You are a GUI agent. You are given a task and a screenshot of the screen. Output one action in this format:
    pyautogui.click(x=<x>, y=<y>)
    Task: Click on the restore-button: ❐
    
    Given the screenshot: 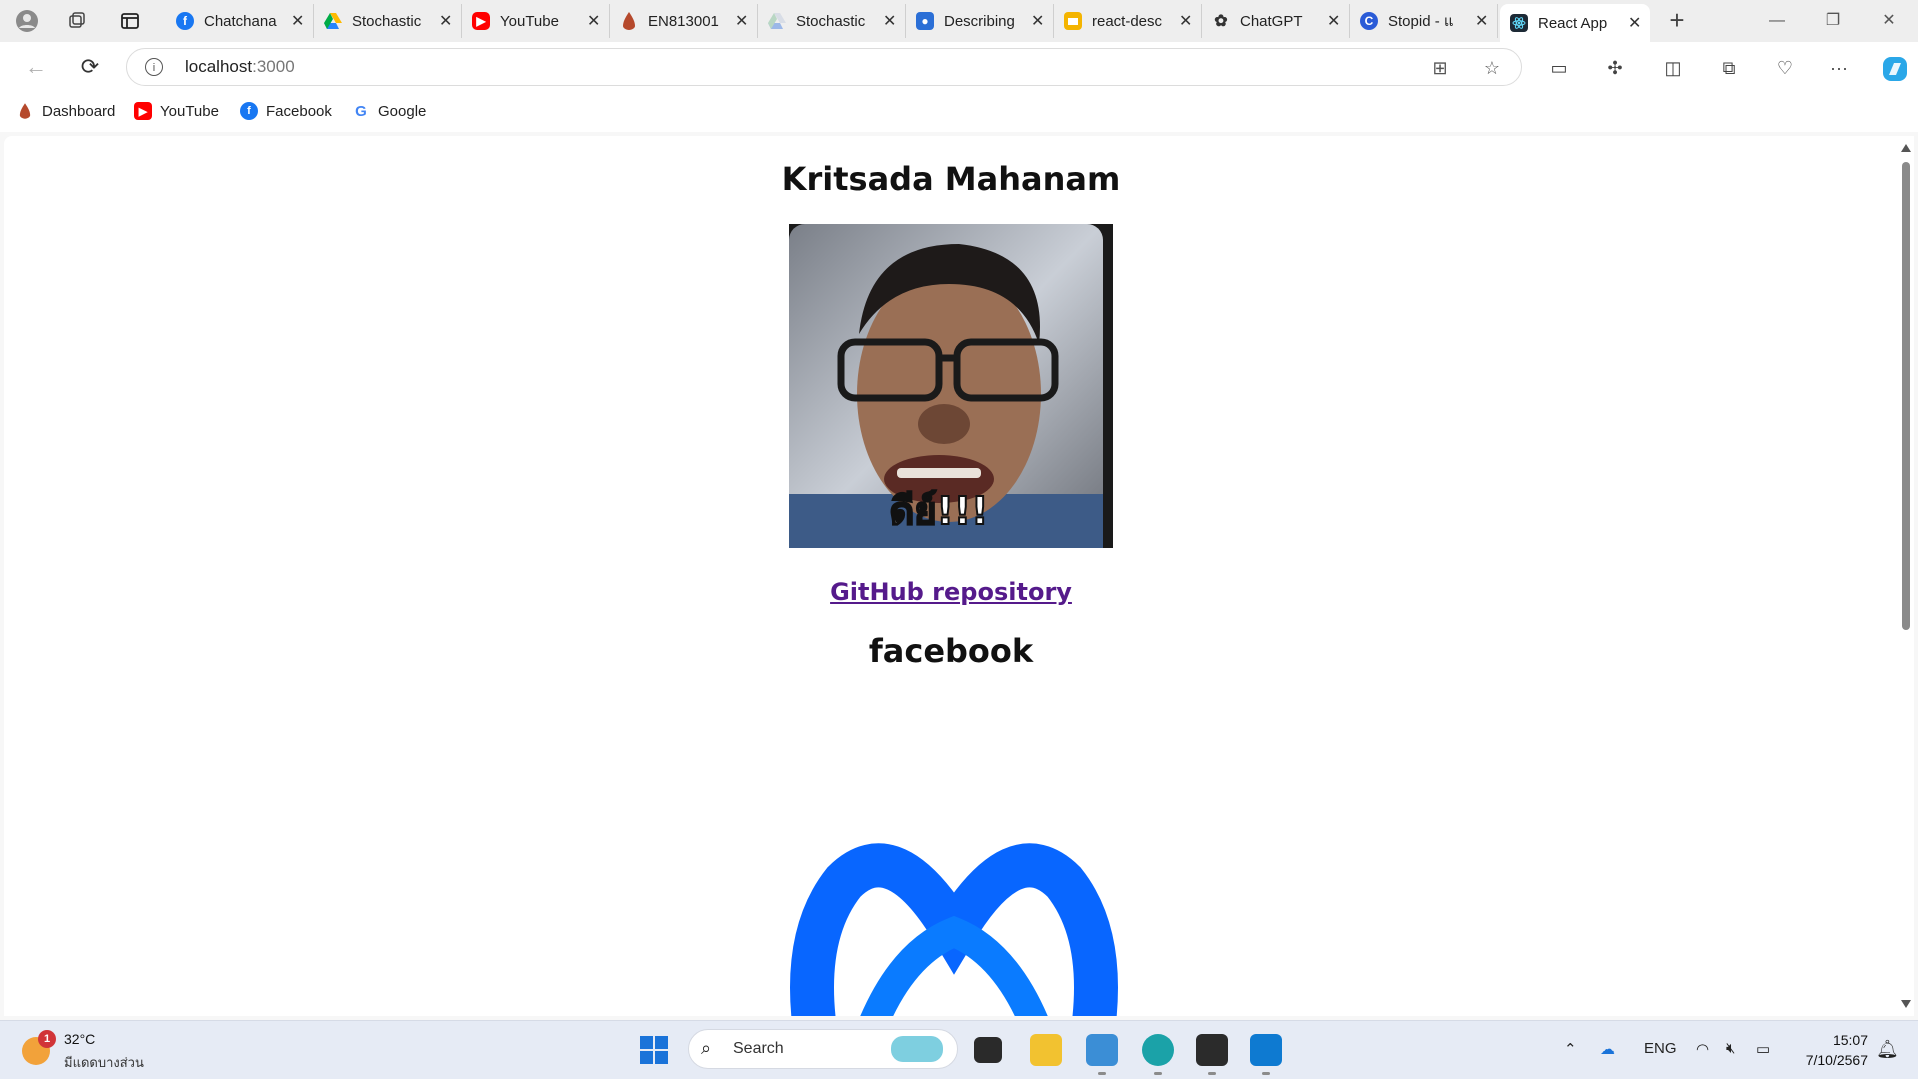 What is the action you would take?
    pyautogui.click(x=1833, y=21)
    